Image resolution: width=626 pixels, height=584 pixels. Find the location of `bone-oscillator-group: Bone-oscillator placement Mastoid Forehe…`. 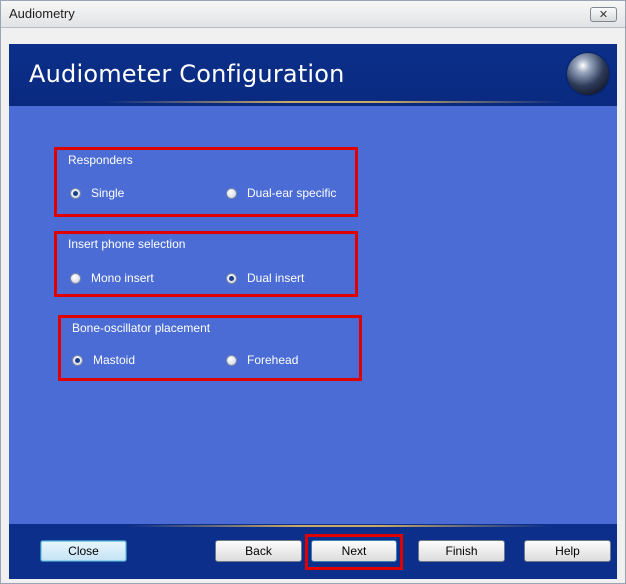

bone-oscillator-group: Bone-oscillator placement Mastoid Forehe… is located at coordinates (210, 348).